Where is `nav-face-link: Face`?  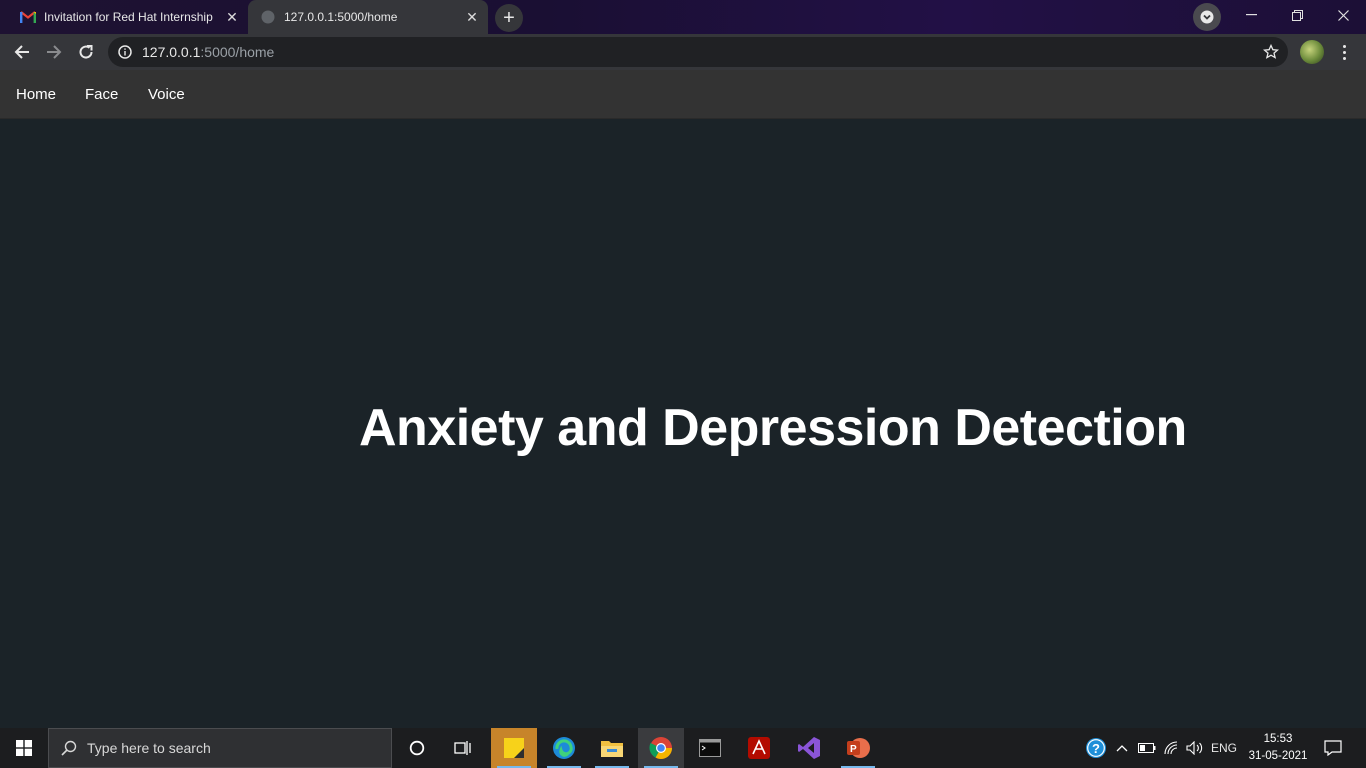
nav-face-link: Face is located at coordinates (101, 94).